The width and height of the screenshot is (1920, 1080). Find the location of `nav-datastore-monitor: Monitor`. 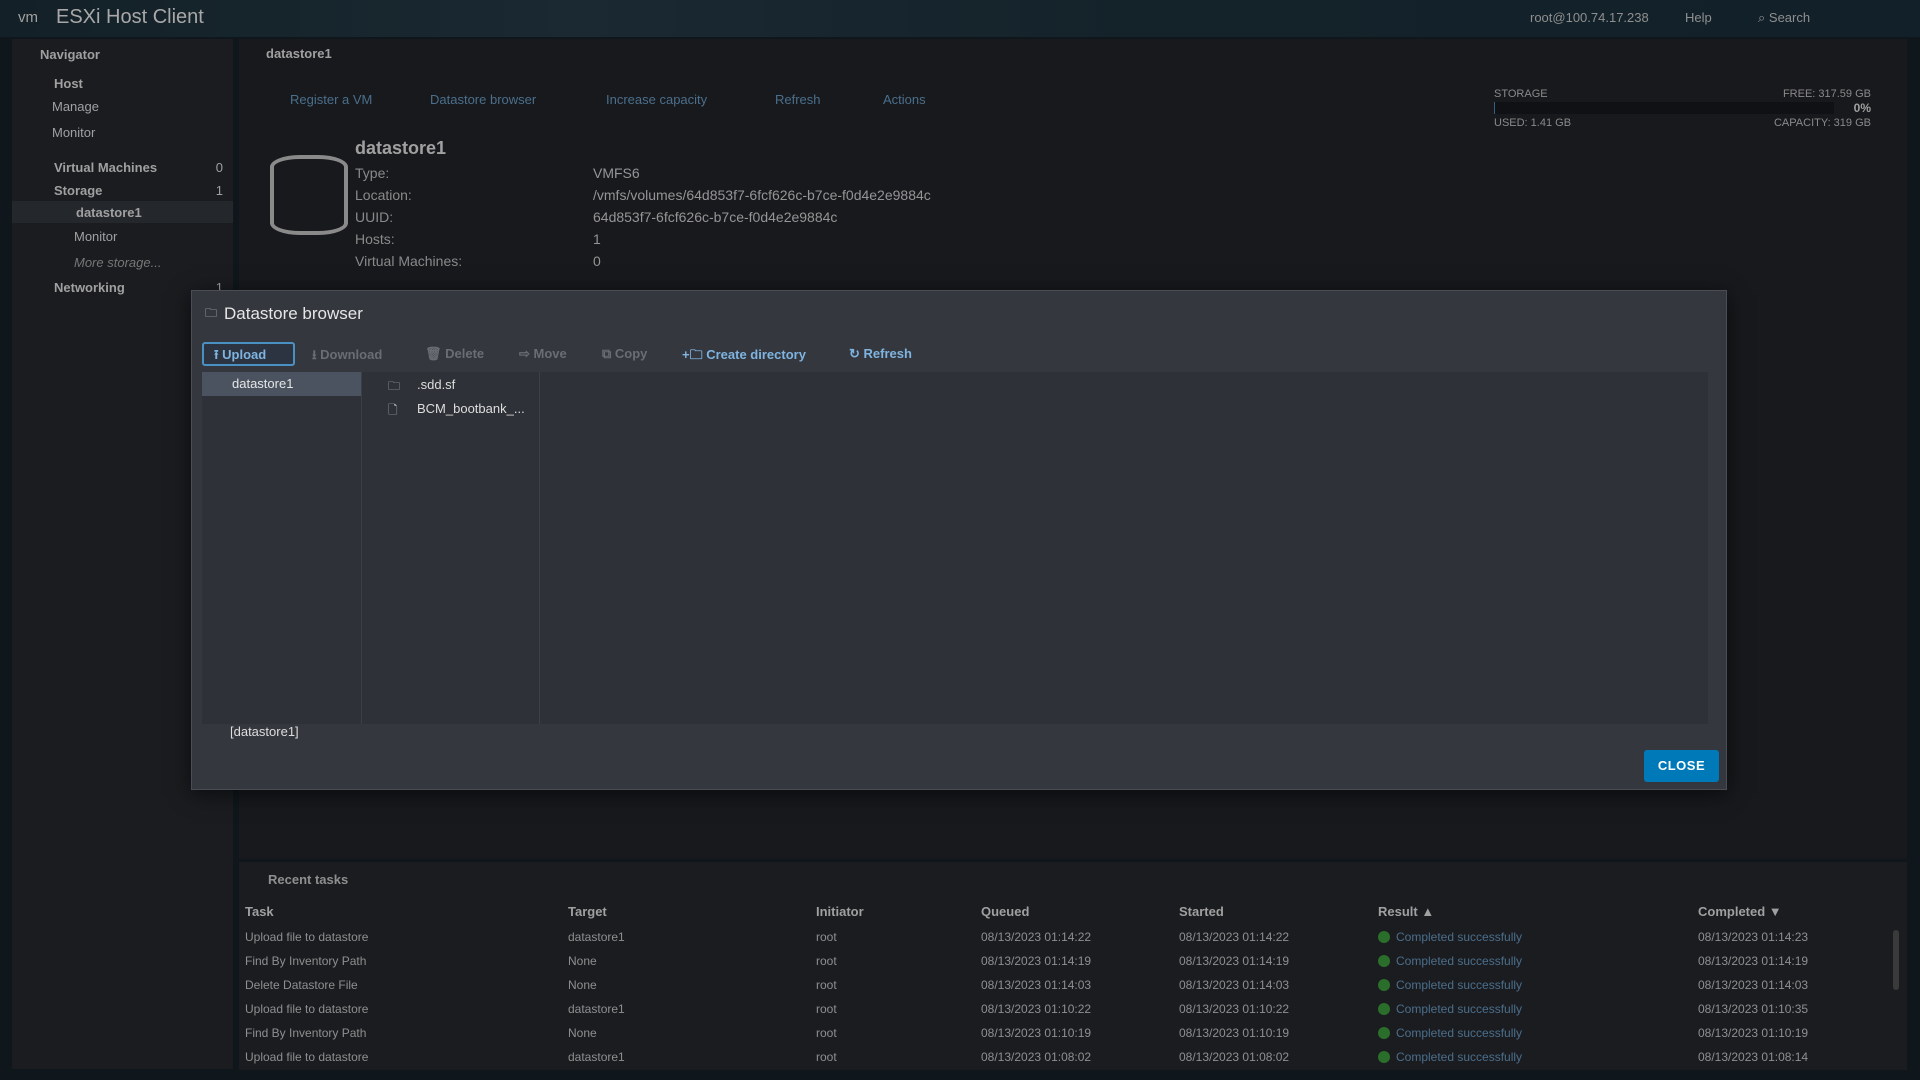

nav-datastore-monitor: Monitor is located at coordinates (95, 236).